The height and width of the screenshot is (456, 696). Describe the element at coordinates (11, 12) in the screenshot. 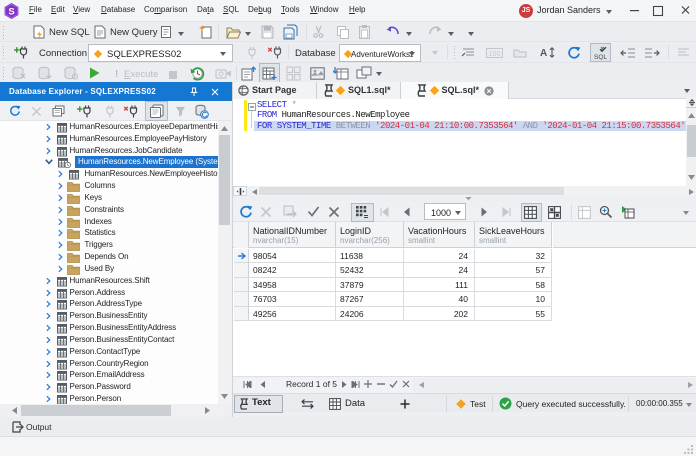

I see `svg-text: S` at that location.